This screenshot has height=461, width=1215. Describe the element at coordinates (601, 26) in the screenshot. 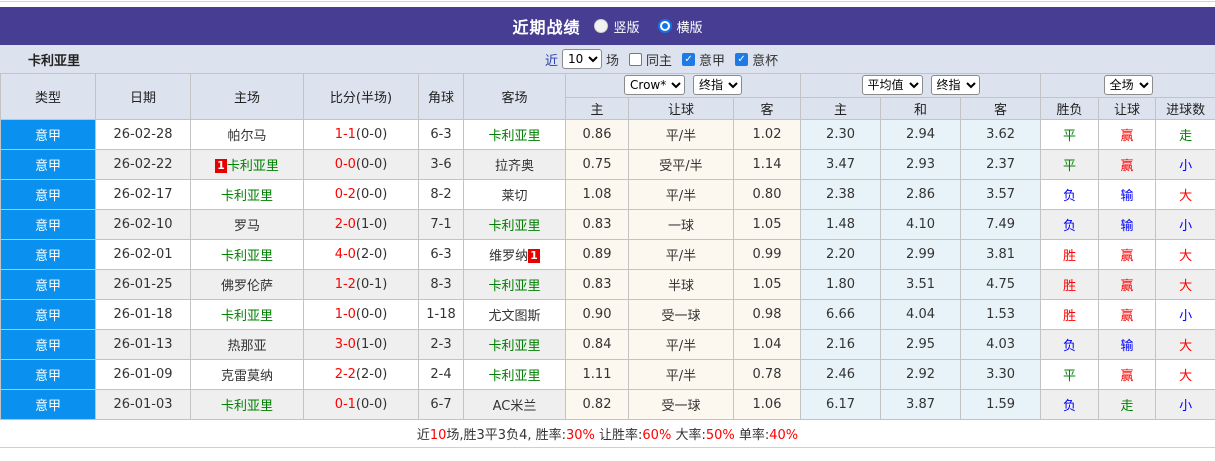

I see `radio-off-icon` at that location.